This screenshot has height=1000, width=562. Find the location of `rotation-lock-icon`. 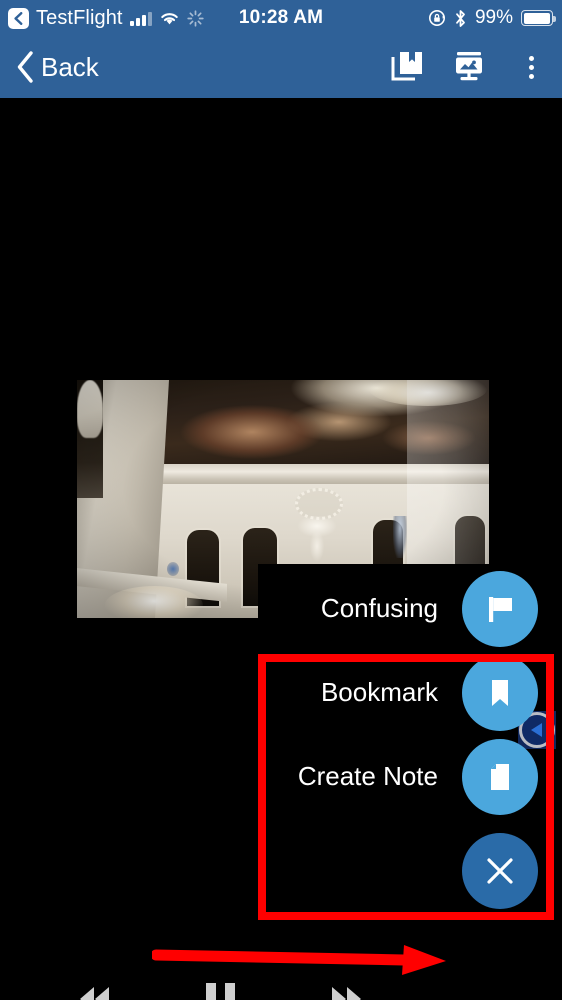

rotation-lock-icon is located at coordinates (437, 18).